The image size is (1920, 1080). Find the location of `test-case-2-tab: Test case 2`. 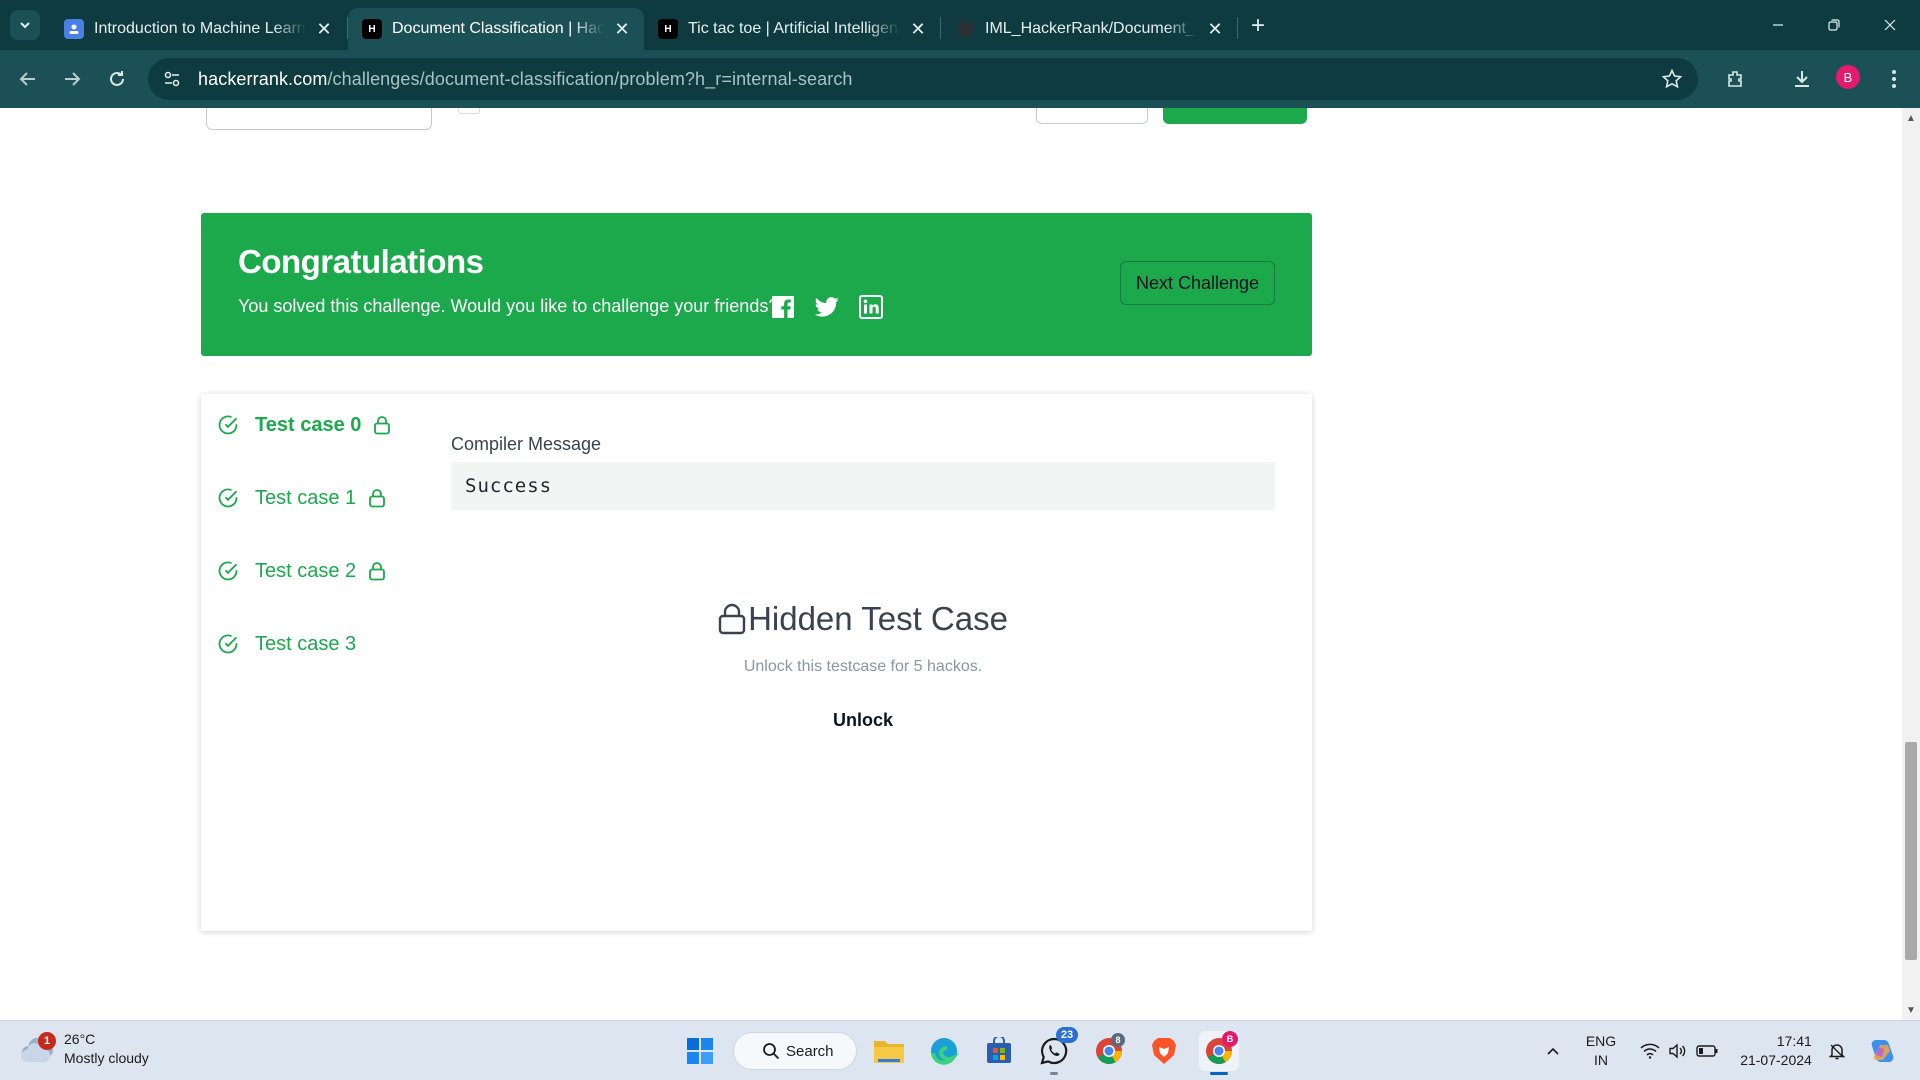

test-case-2-tab: Test case 2 is located at coordinates (301, 571).